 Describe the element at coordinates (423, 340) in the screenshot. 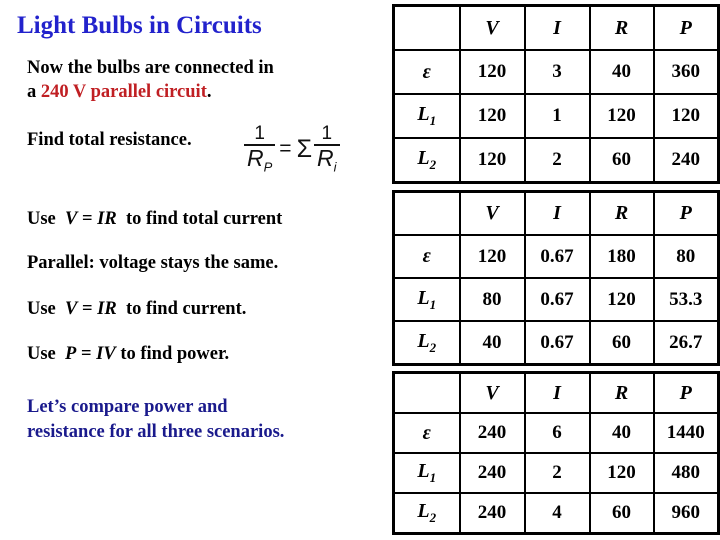

I see `table-2-row-label-l2-text: L` at that location.